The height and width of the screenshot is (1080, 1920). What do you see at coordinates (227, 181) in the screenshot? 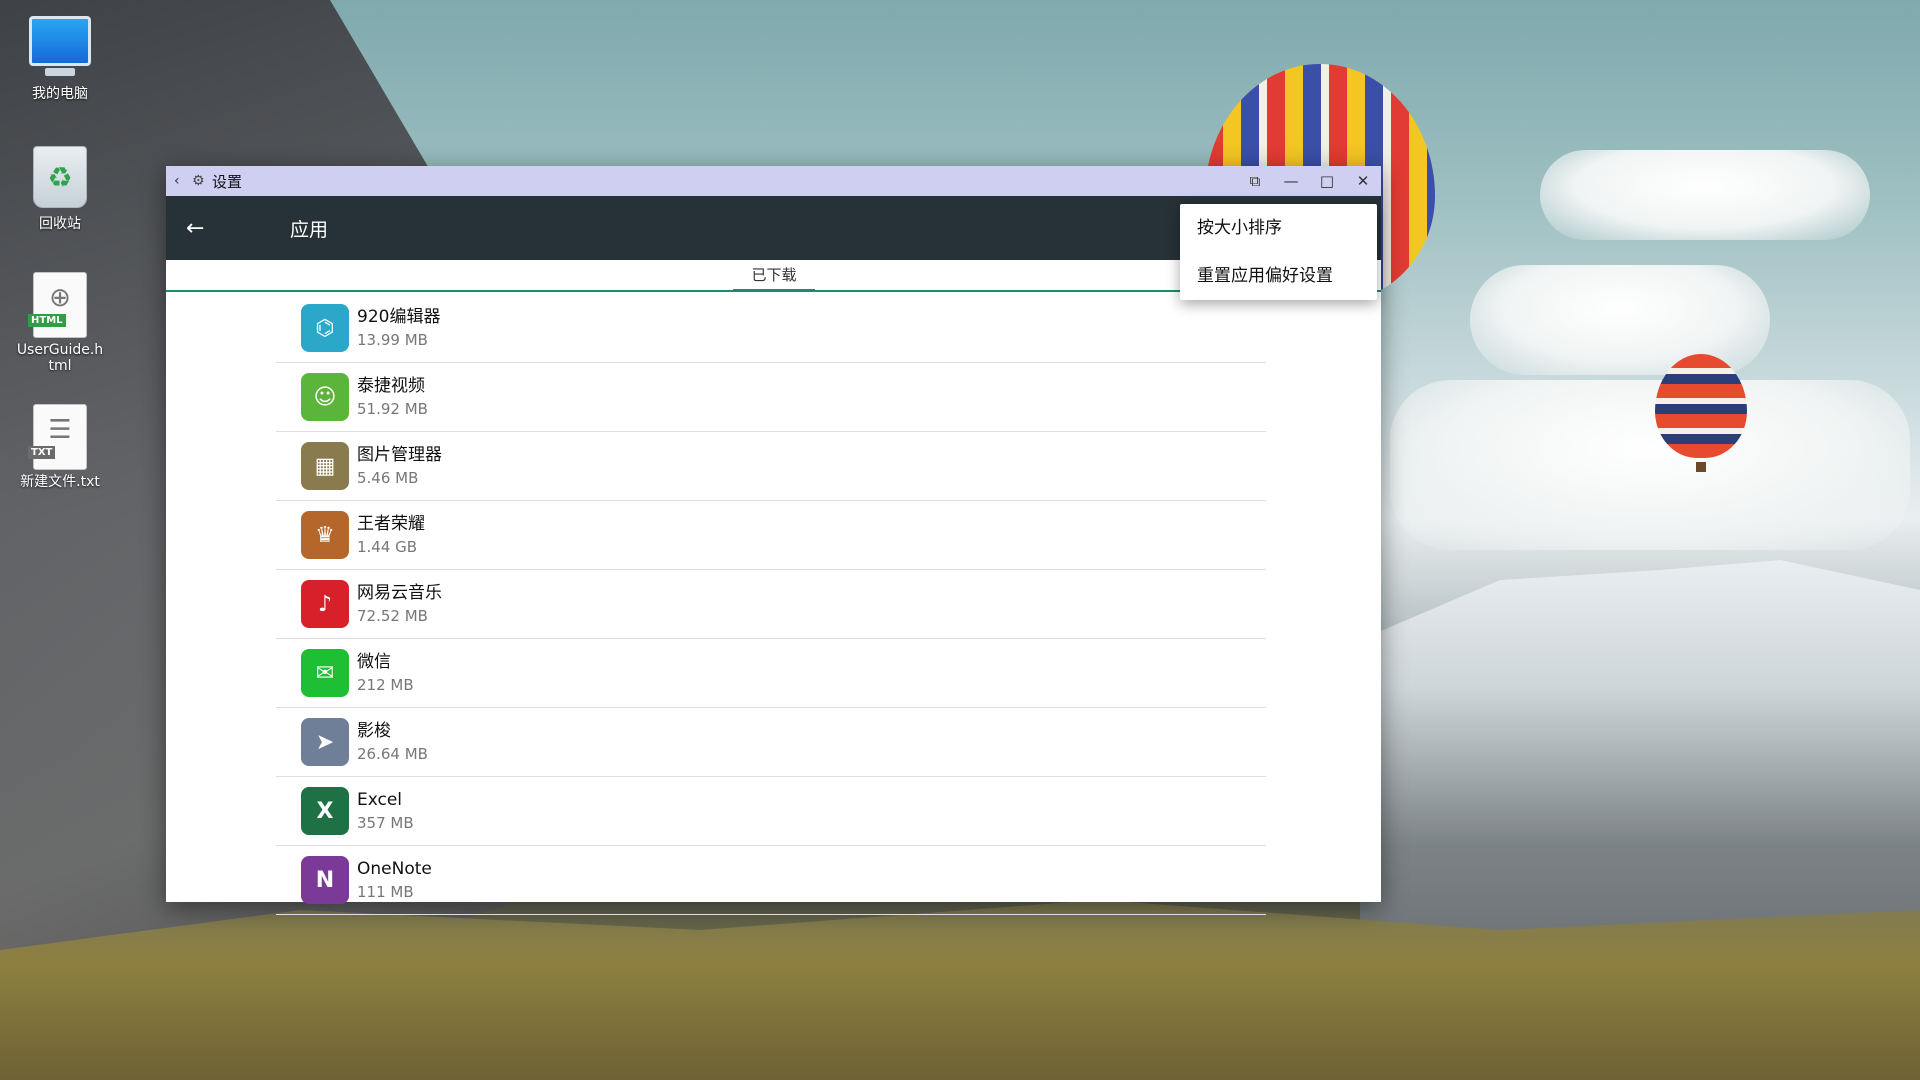
I see `window-title: 设置` at bounding box center [227, 181].